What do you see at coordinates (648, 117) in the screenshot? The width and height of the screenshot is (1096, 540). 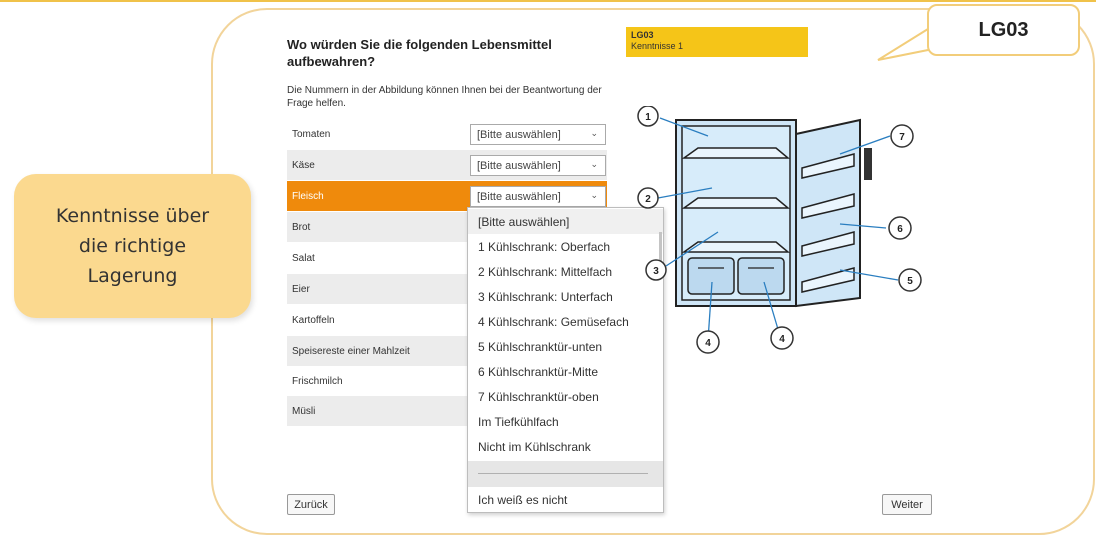 I see `fridge-label-1: 1` at bounding box center [648, 117].